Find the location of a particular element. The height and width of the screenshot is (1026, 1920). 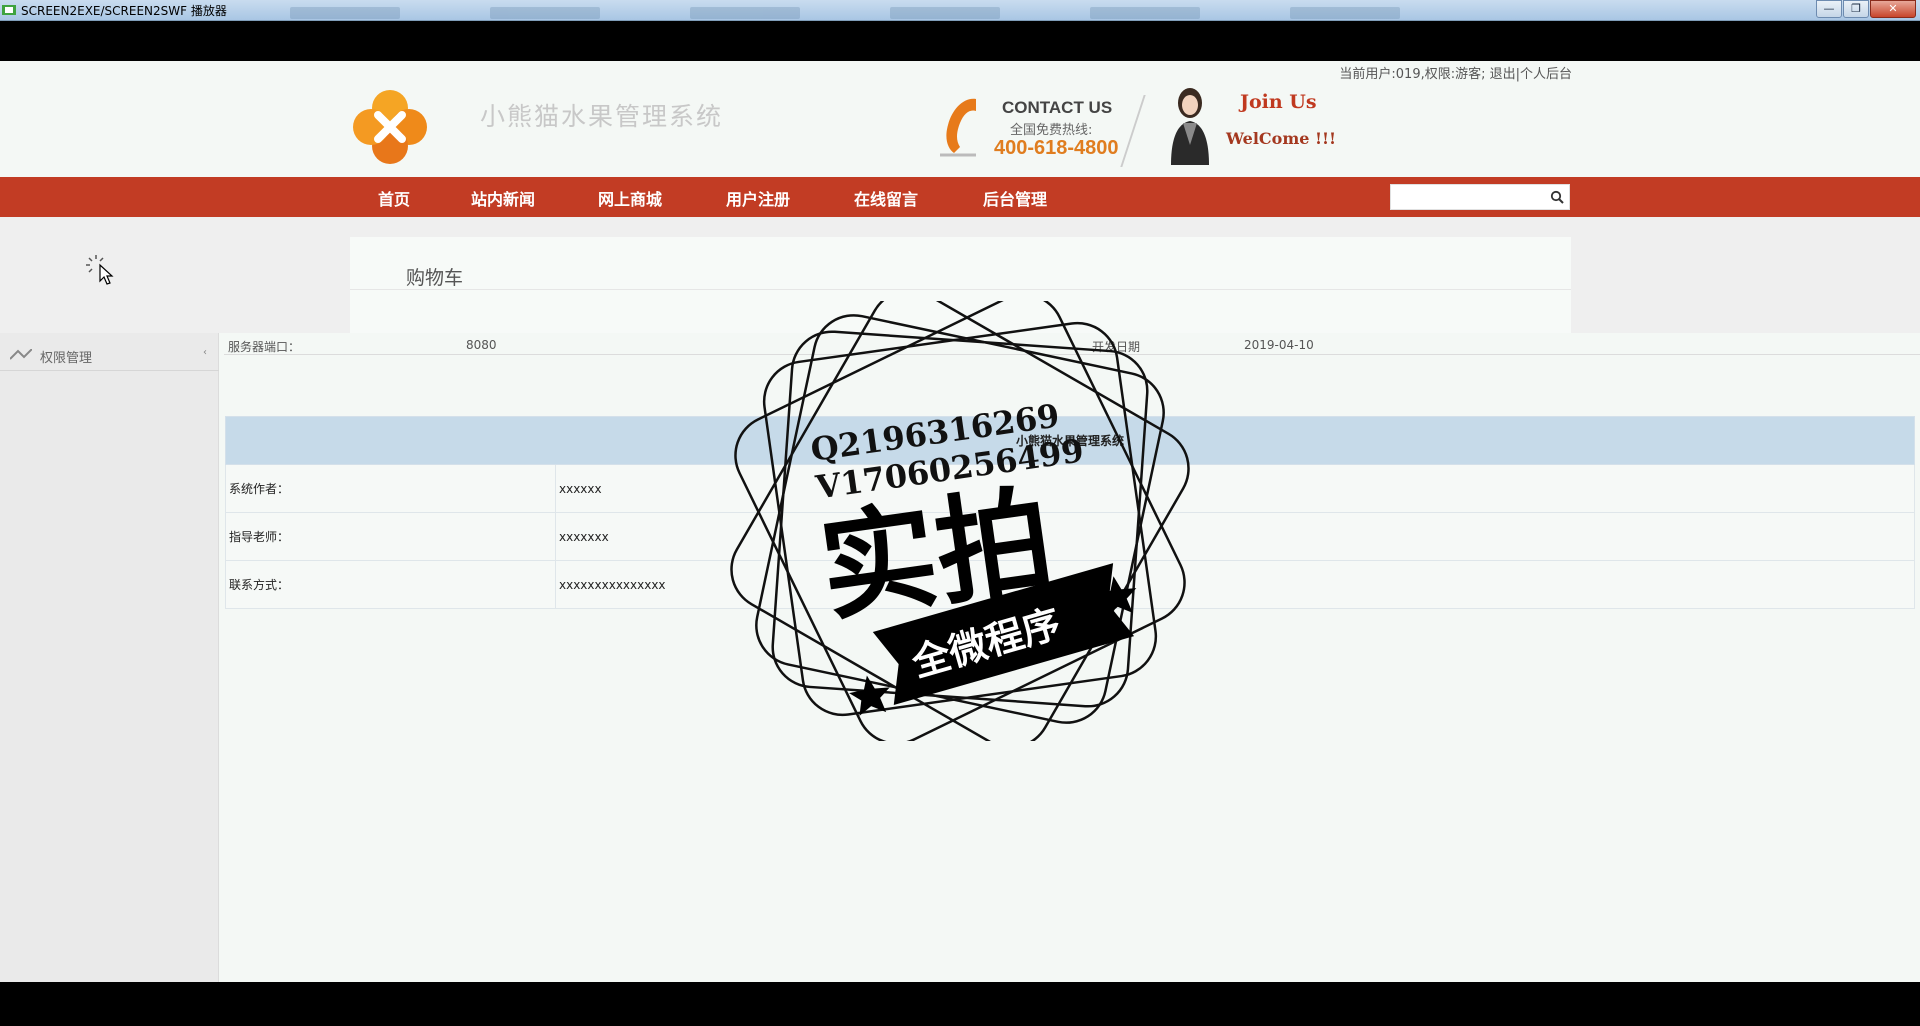

site-name: 小熊猫水果管理系统 is located at coordinates (602, 116).